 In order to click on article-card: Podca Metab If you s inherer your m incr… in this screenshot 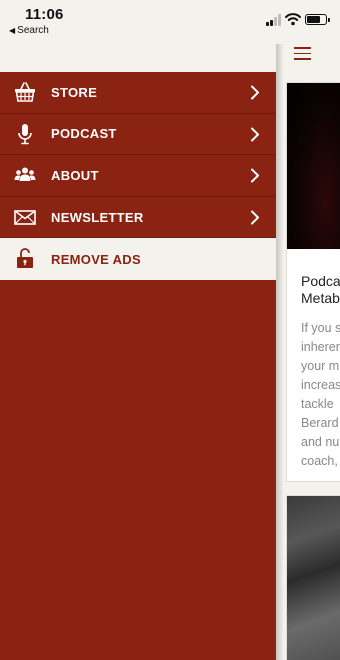, I will do `click(313, 282)`.